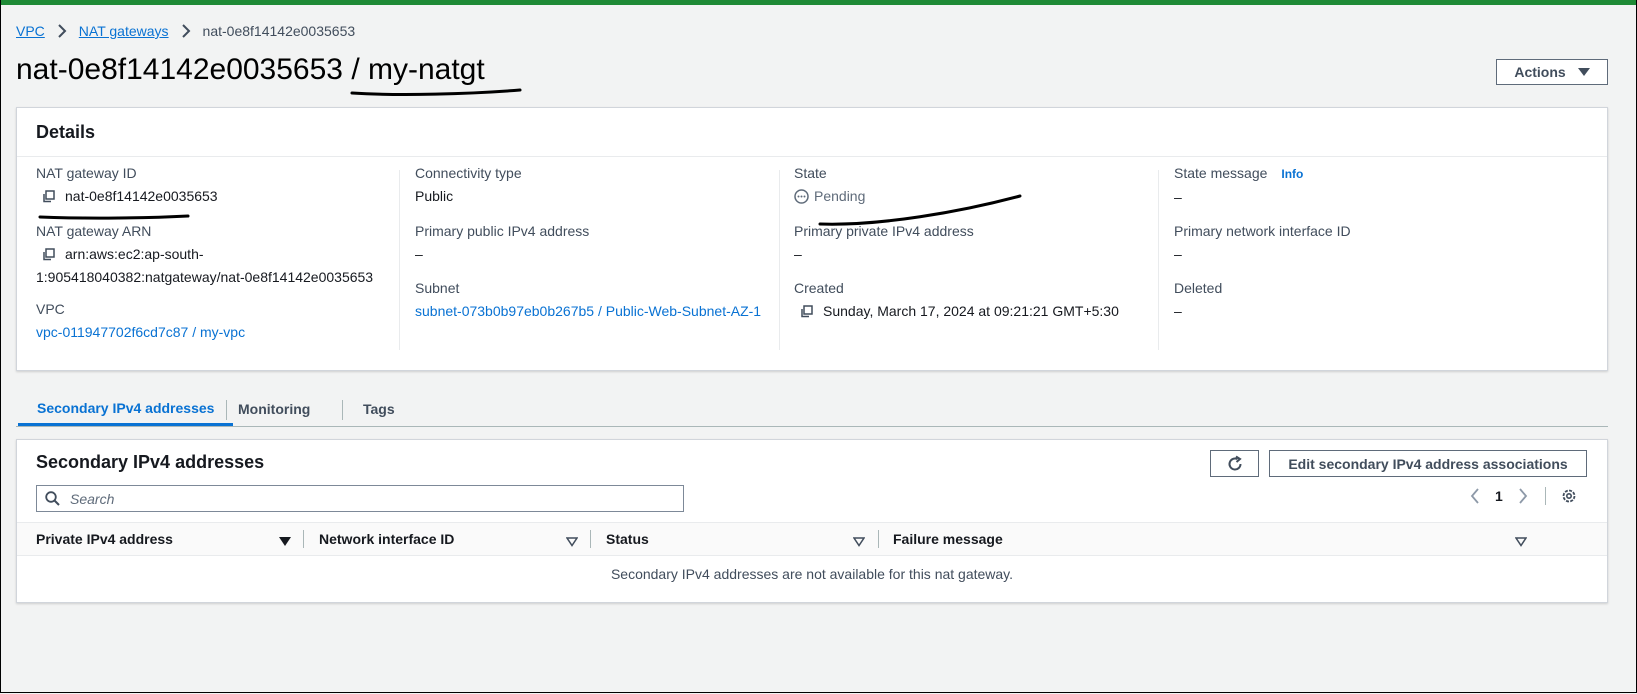  I want to click on field-label: State message Info, so click(1369, 173).